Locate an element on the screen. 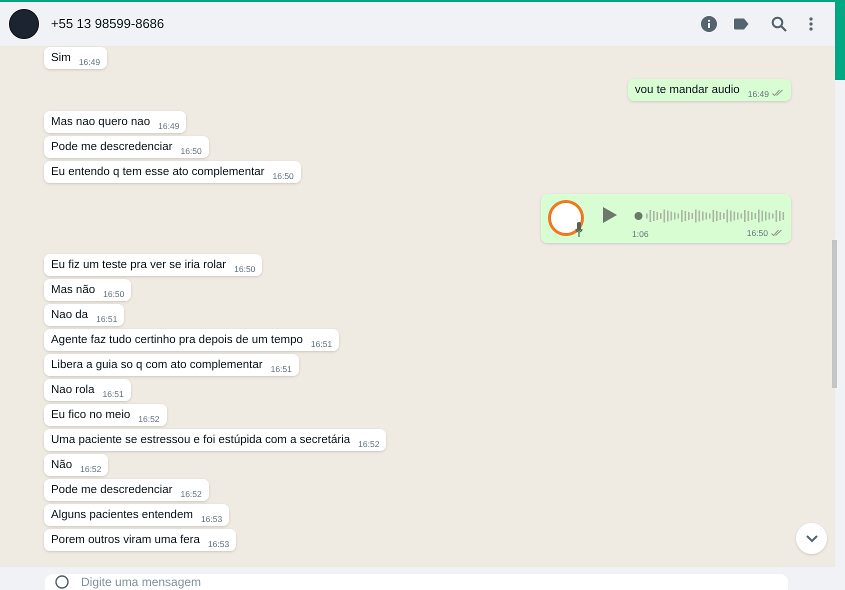  chevron-down-icon is located at coordinates (812, 538).